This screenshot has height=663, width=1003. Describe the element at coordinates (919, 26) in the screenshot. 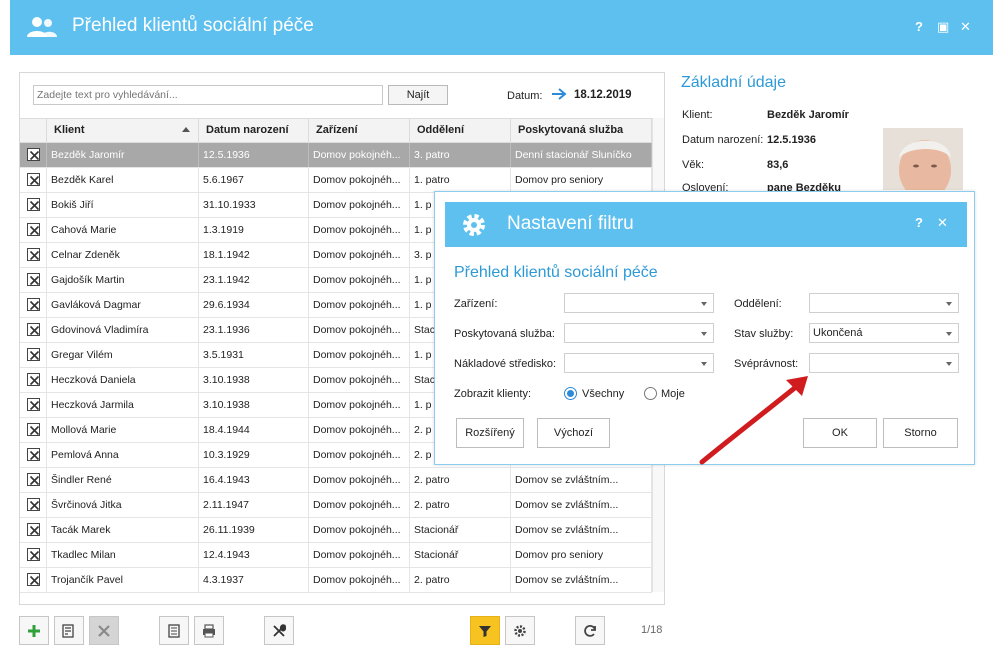

I see `help-button: ?` at that location.